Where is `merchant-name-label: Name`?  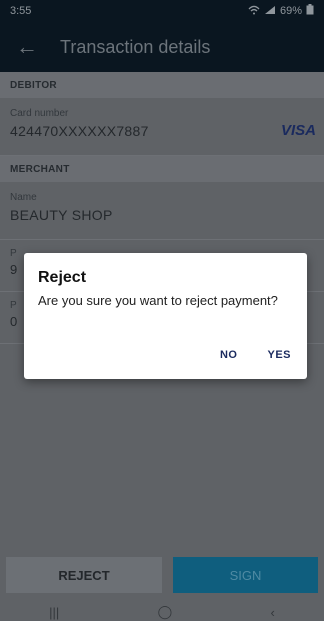
merchant-name-label: Name is located at coordinates (23, 197).